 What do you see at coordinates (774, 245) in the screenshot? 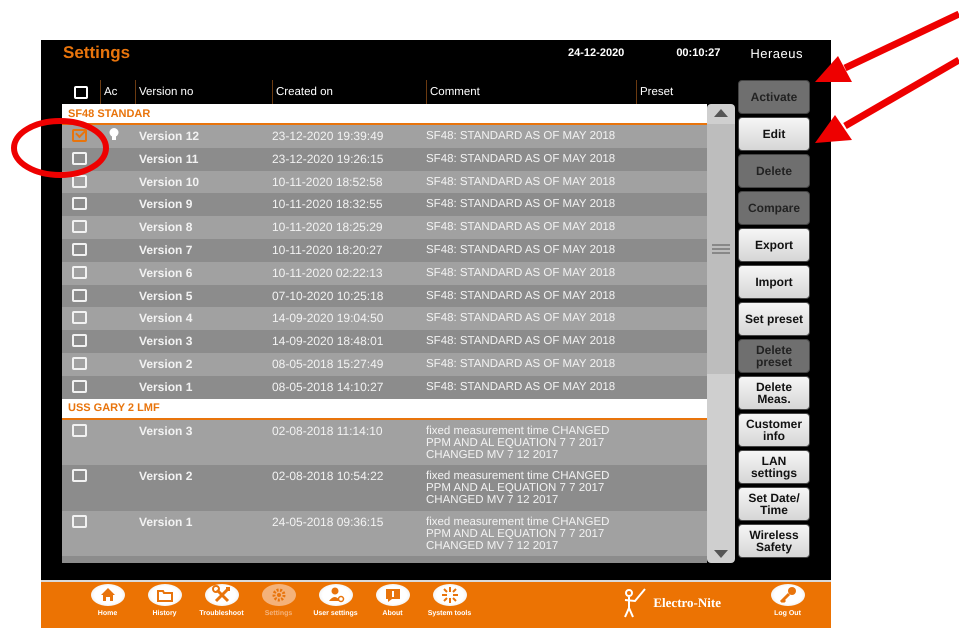
I see `action-button: Export` at bounding box center [774, 245].